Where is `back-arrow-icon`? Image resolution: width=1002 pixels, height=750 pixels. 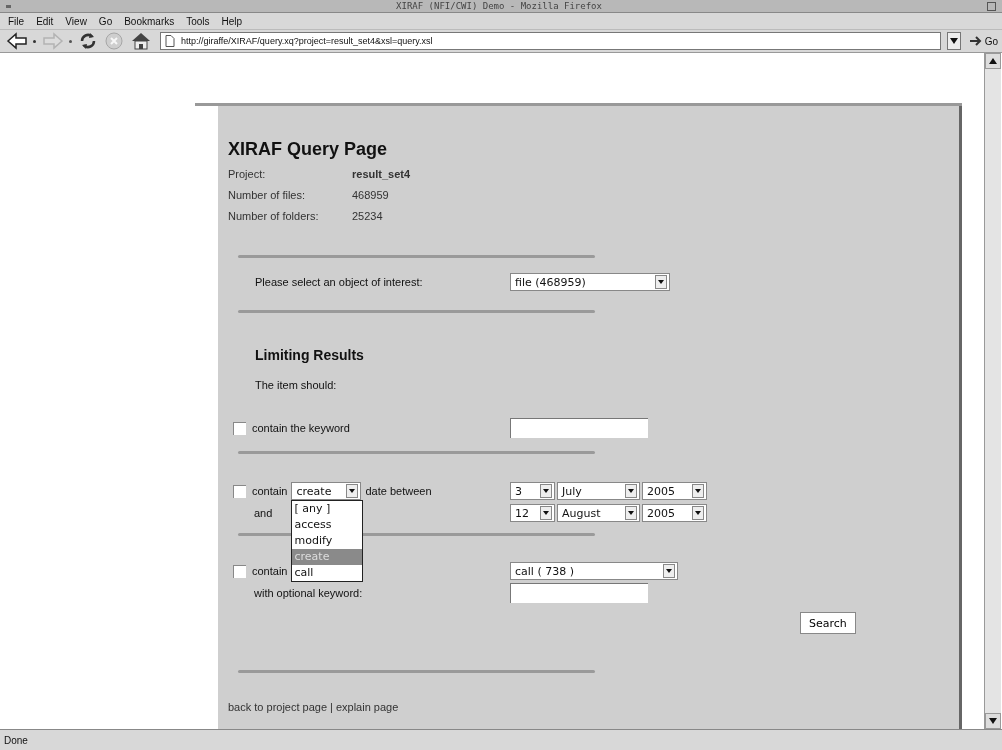
back-arrow-icon is located at coordinates (17, 41).